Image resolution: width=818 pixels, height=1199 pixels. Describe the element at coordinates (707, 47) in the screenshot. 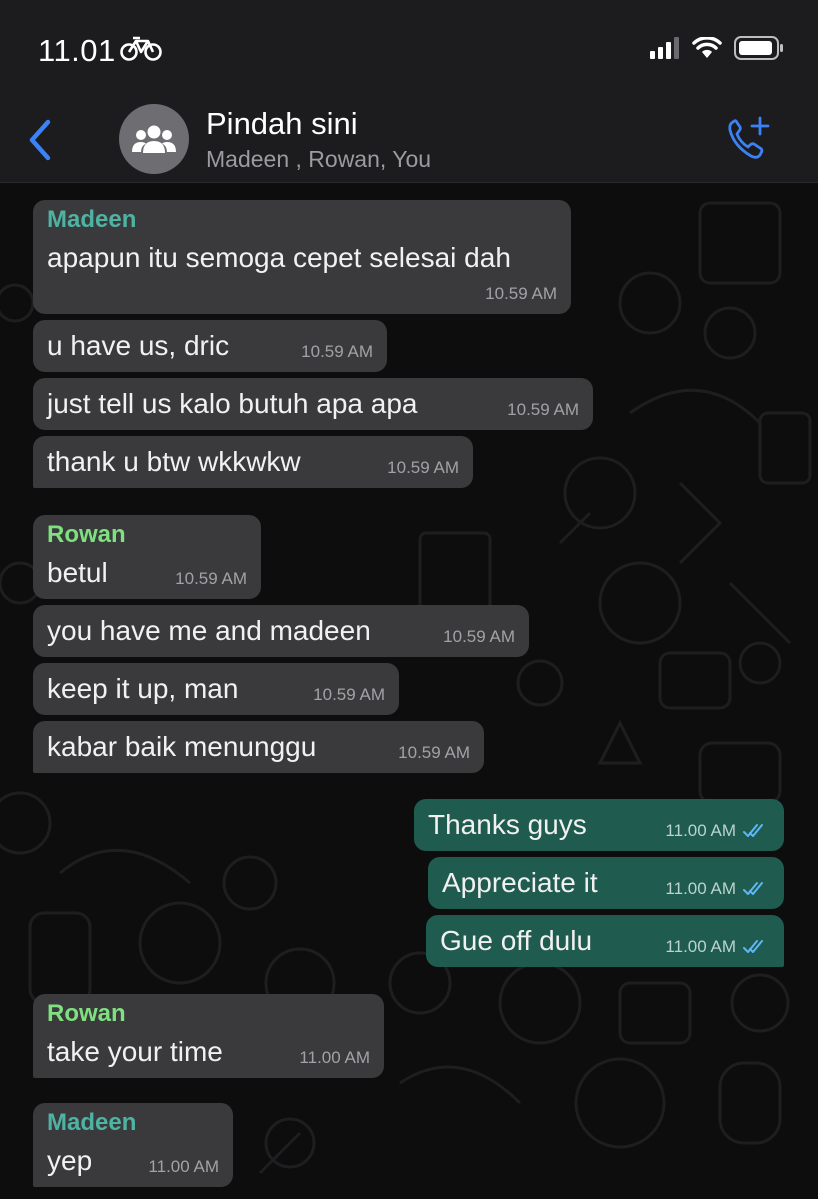

I see `wifi-icon` at that location.